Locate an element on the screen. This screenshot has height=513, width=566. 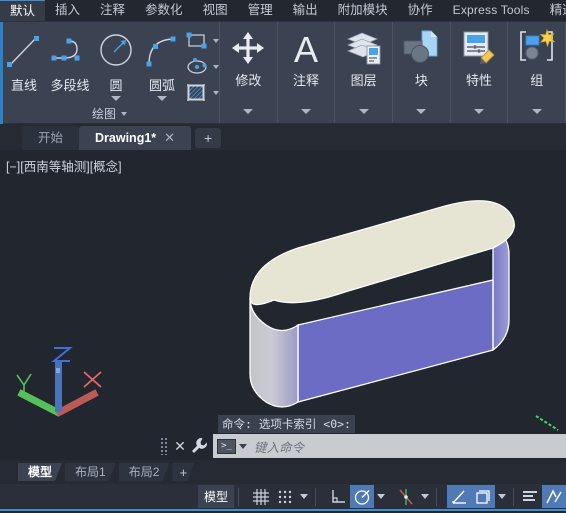
grid-display-toggle is located at coordinates (261, 496).